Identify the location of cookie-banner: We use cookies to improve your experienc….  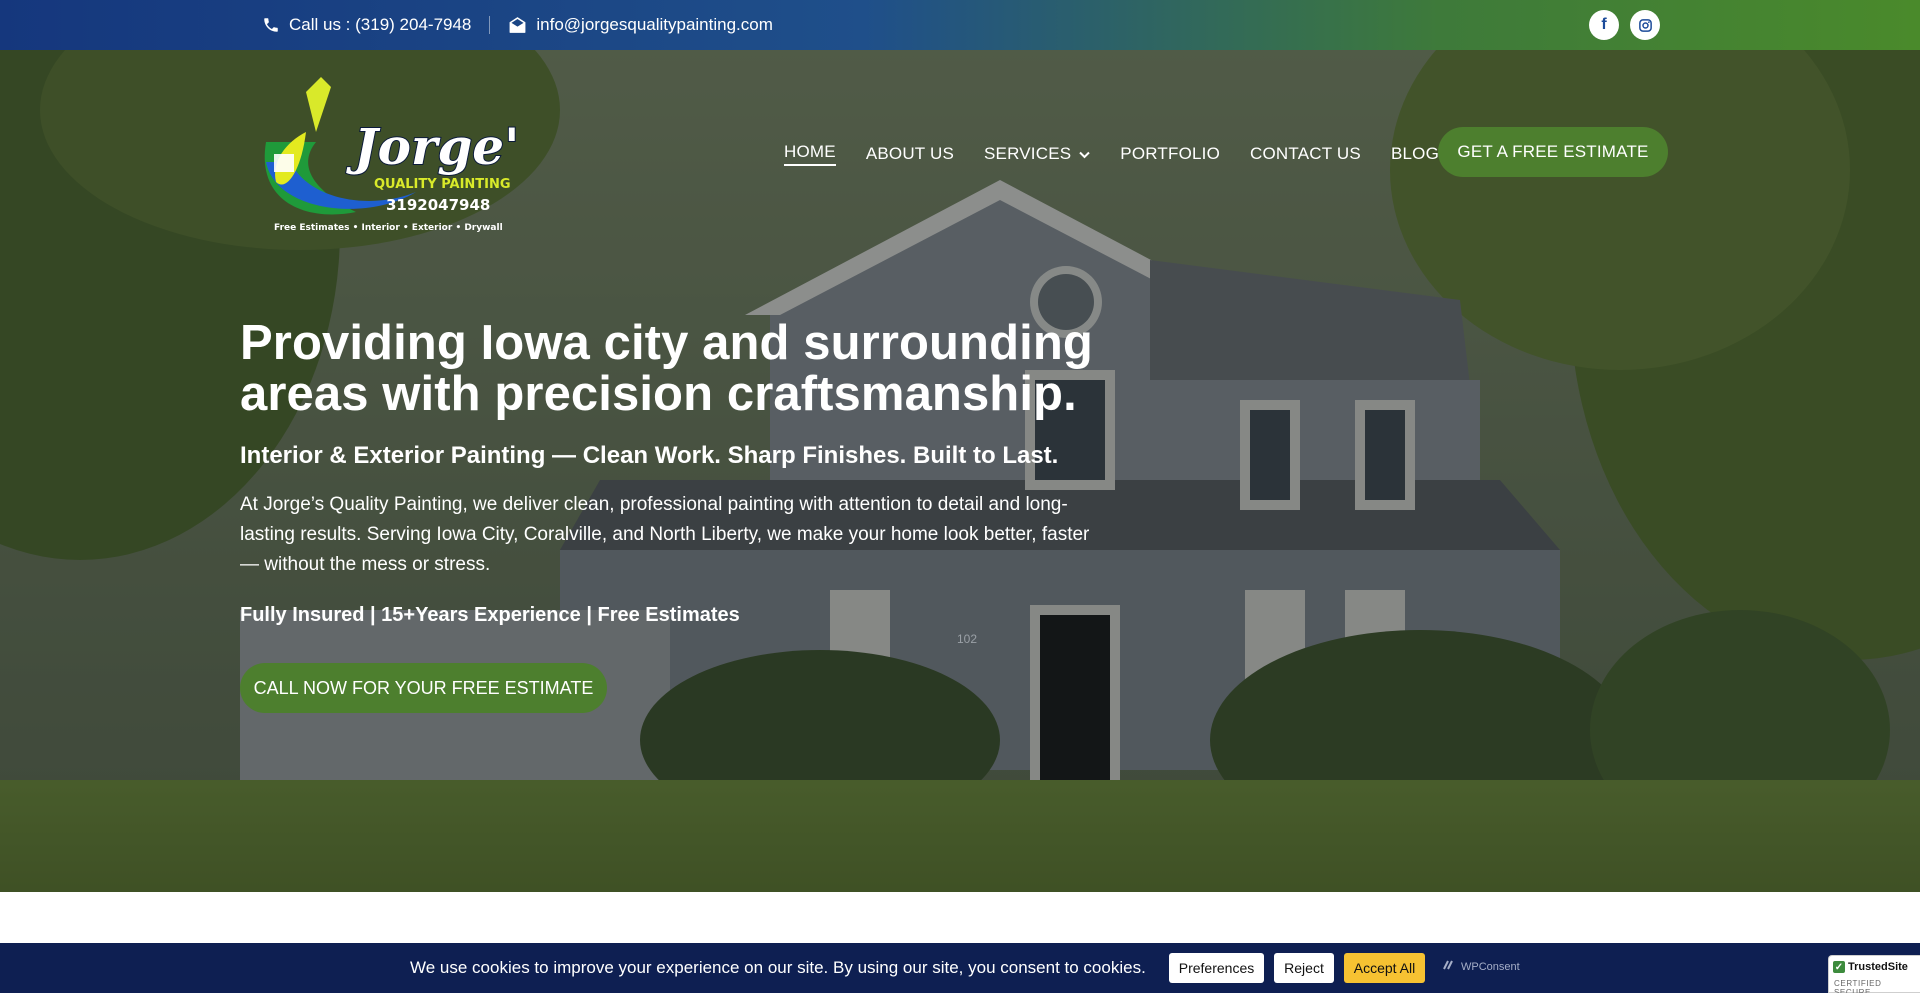
(960, 968).